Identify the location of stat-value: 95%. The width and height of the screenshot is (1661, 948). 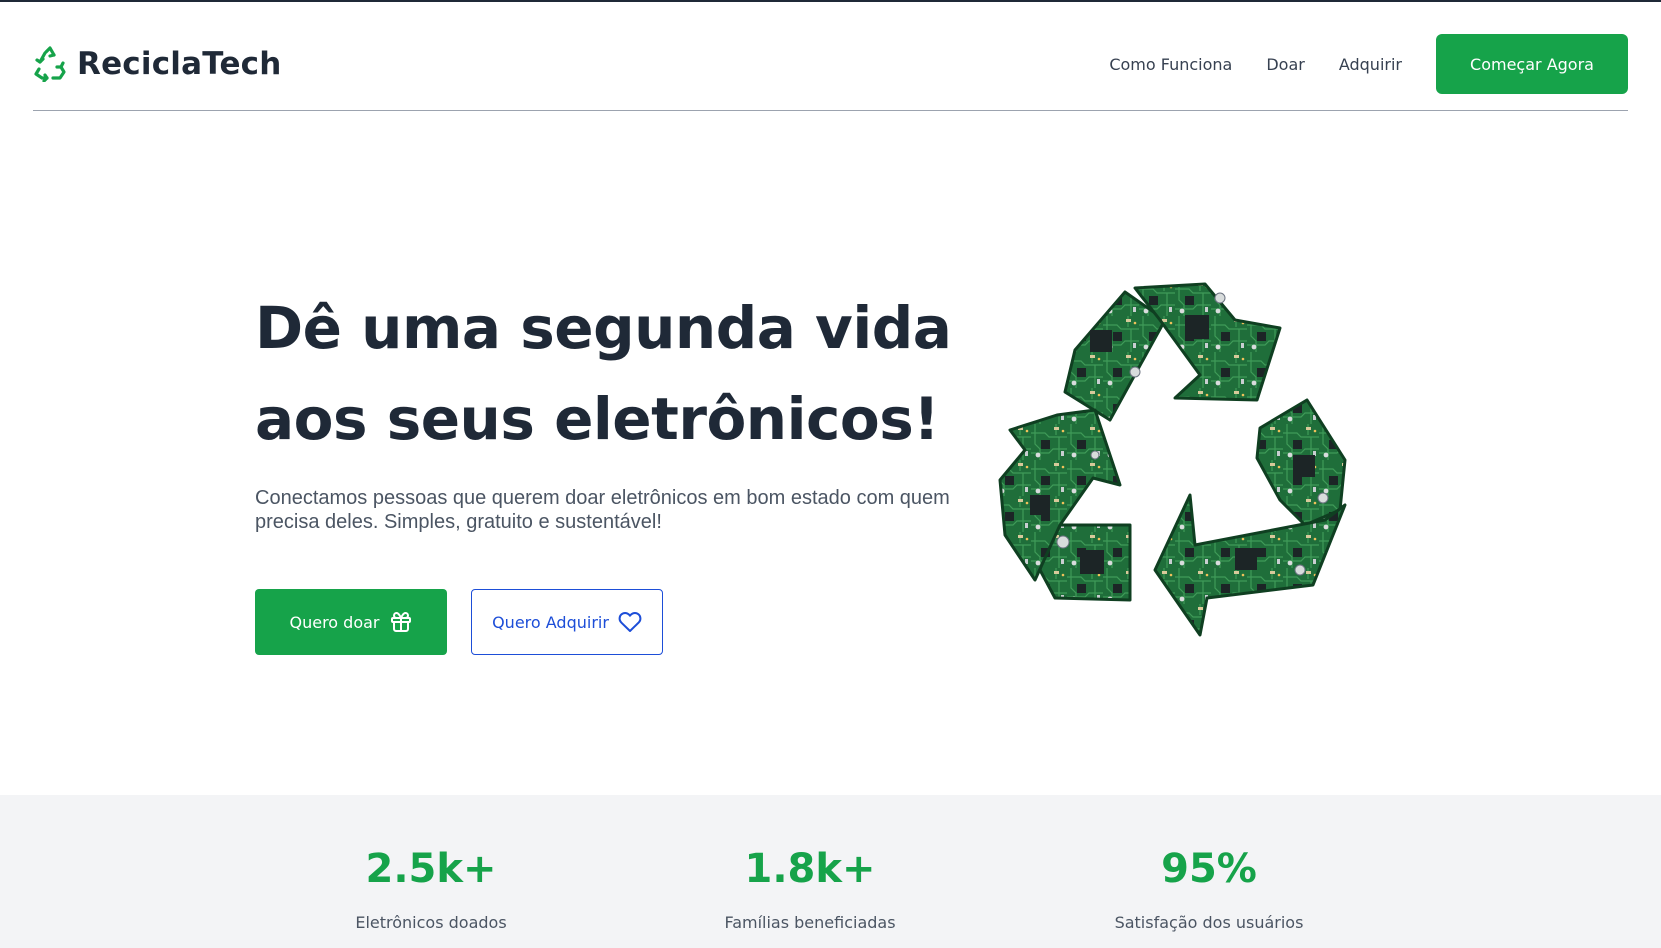
(1209, 869).